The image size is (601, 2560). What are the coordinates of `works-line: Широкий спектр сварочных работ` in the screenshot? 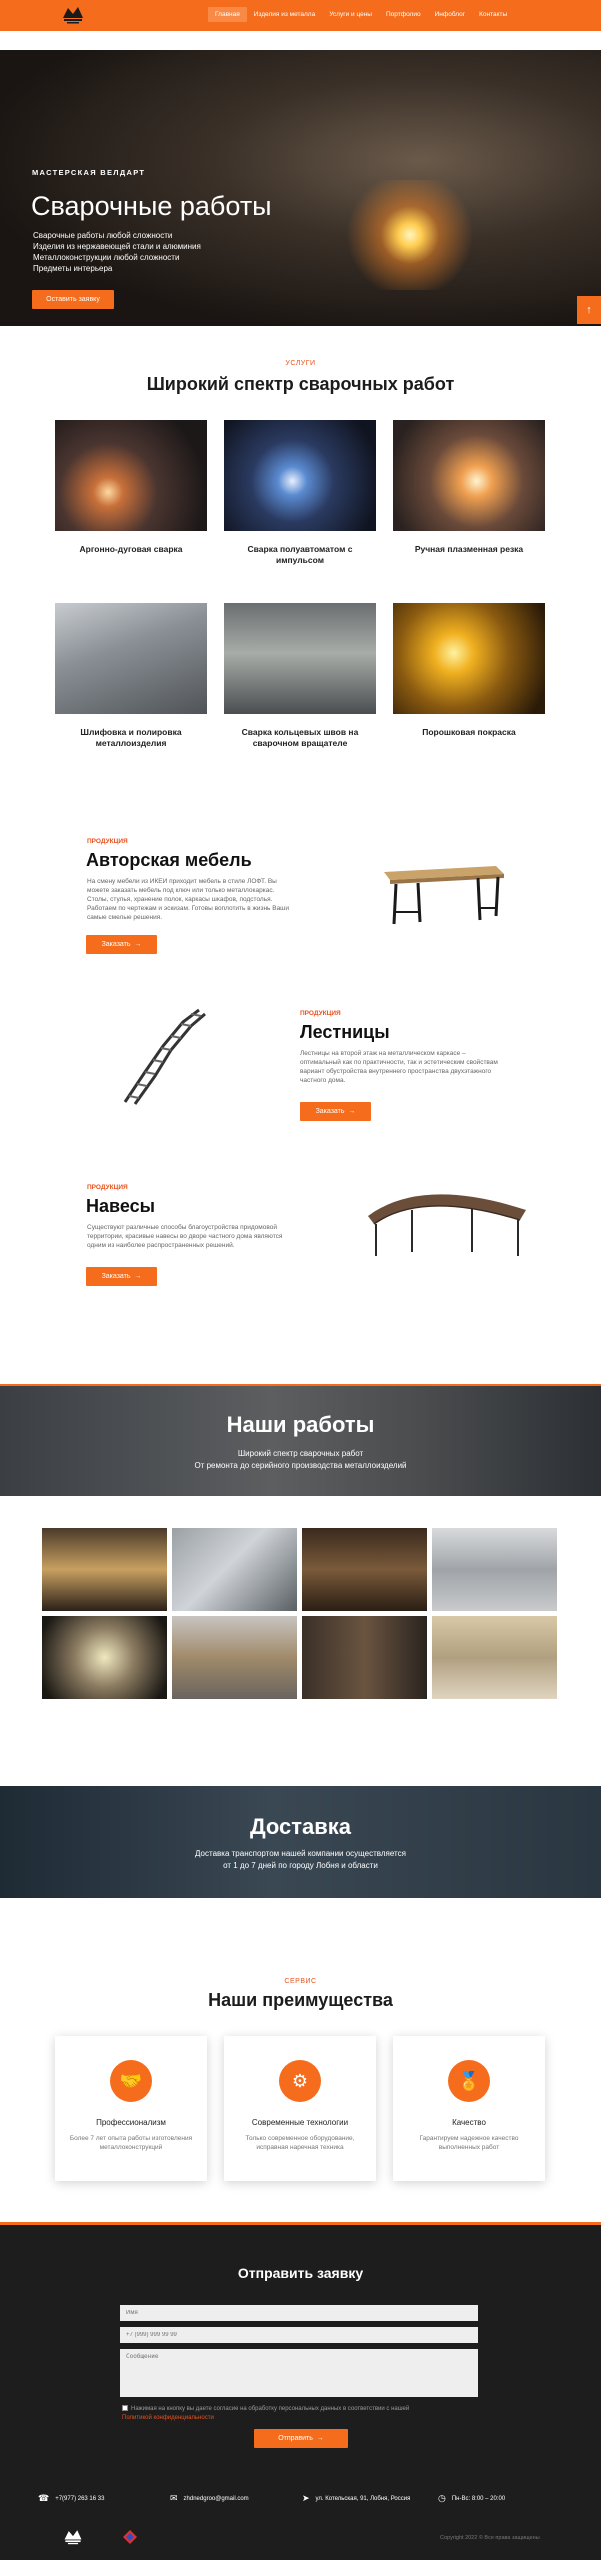 It's located at (300, 1453).